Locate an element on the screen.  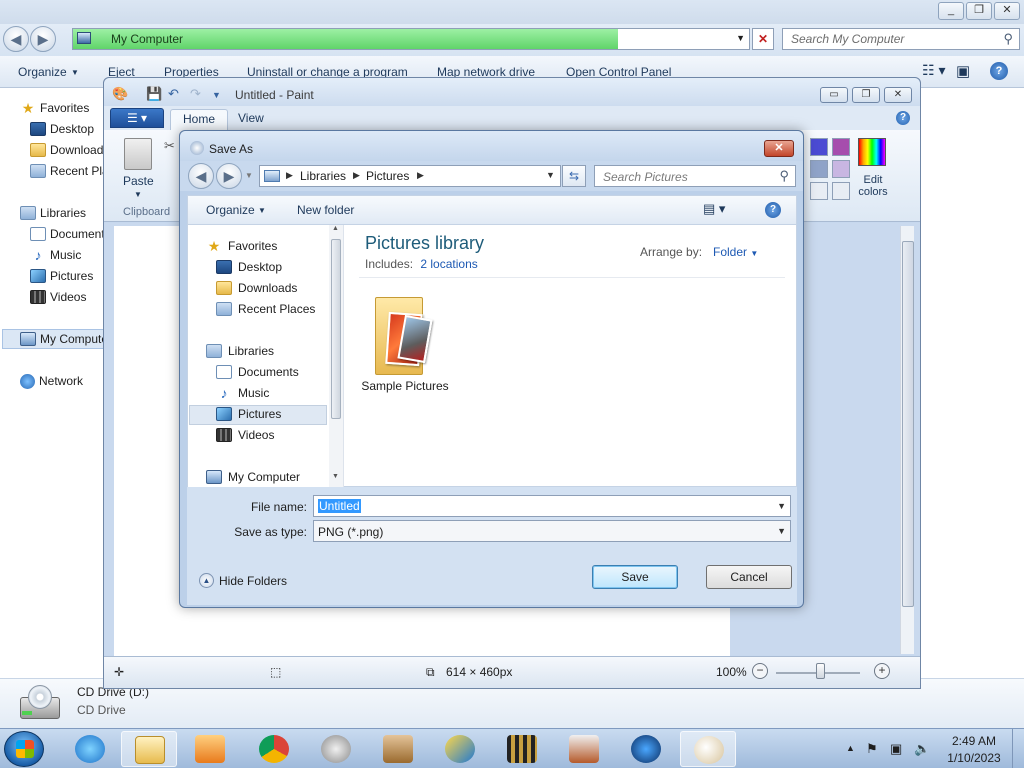
stop-loading-button: ✕ is located at coordinates (763, 39).